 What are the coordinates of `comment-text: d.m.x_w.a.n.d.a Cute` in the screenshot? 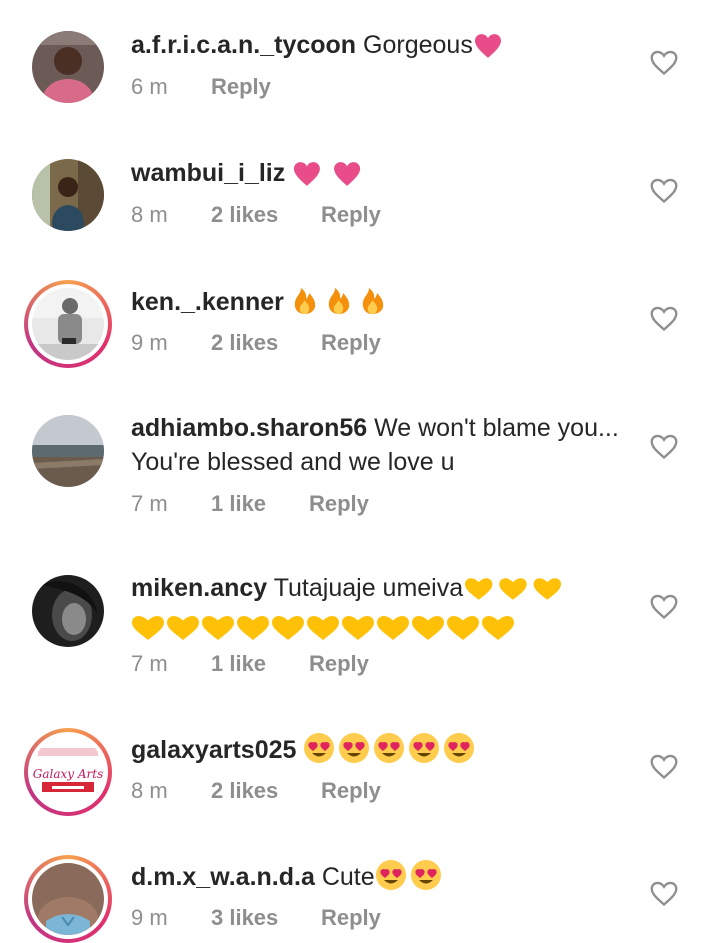 It's located at (375, 879).